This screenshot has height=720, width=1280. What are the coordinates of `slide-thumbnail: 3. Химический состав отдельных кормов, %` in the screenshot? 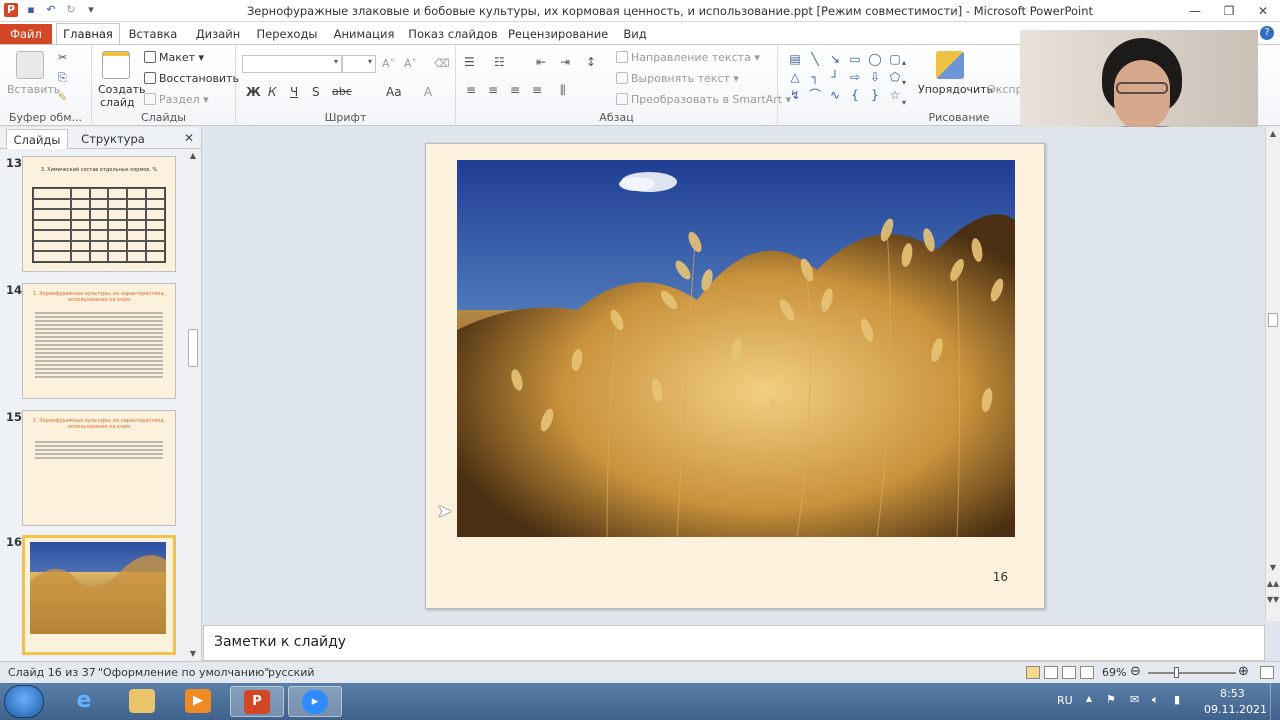 It's located at (99, 214).